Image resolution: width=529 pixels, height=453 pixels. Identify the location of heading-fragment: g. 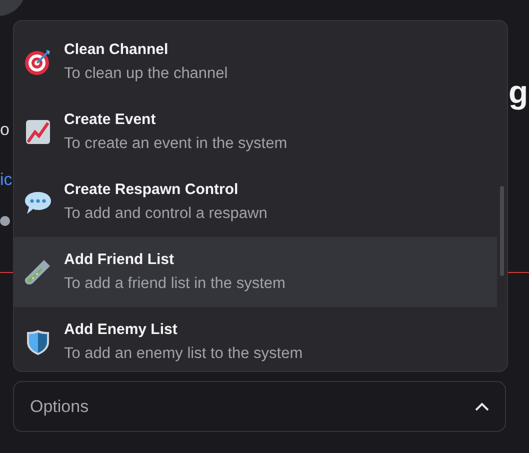
(518, 92).